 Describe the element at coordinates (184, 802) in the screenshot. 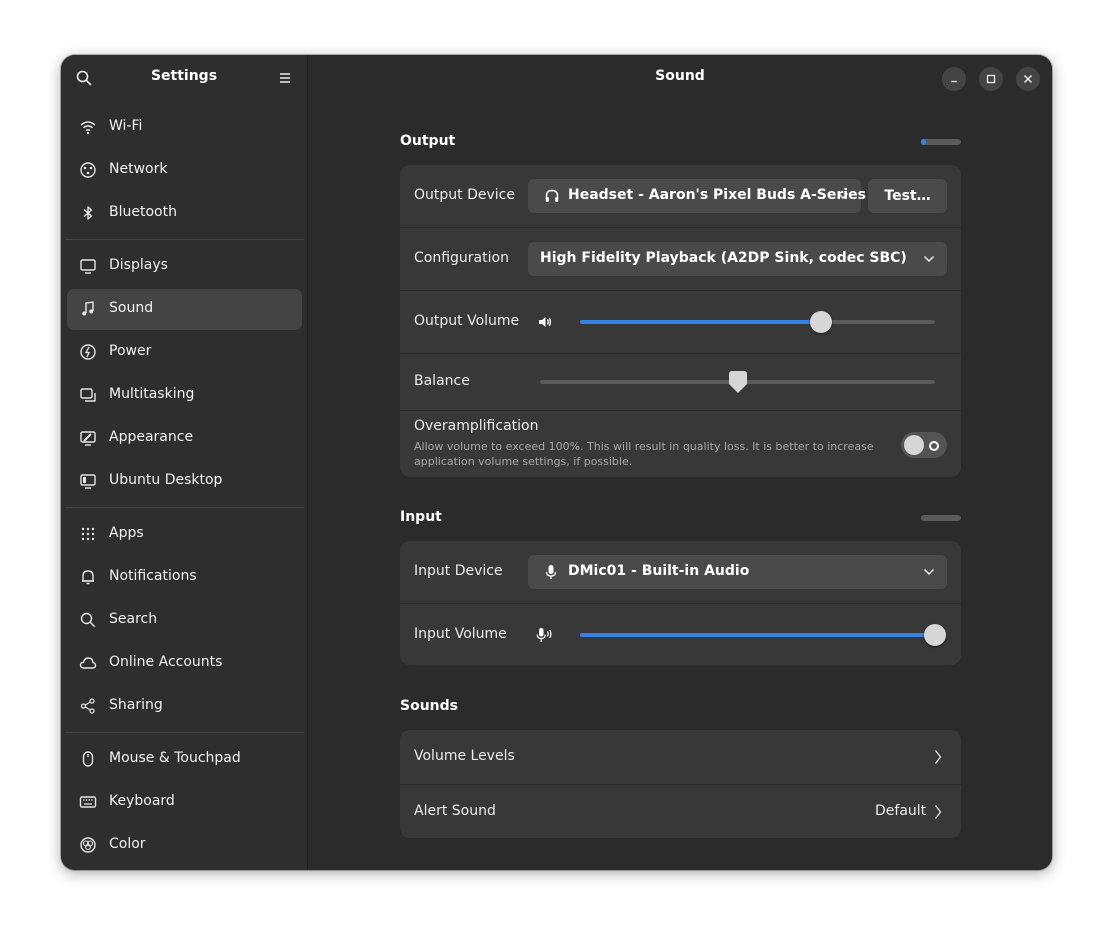

I see `sidebar-item-keyboard: Keyboard` at that location.